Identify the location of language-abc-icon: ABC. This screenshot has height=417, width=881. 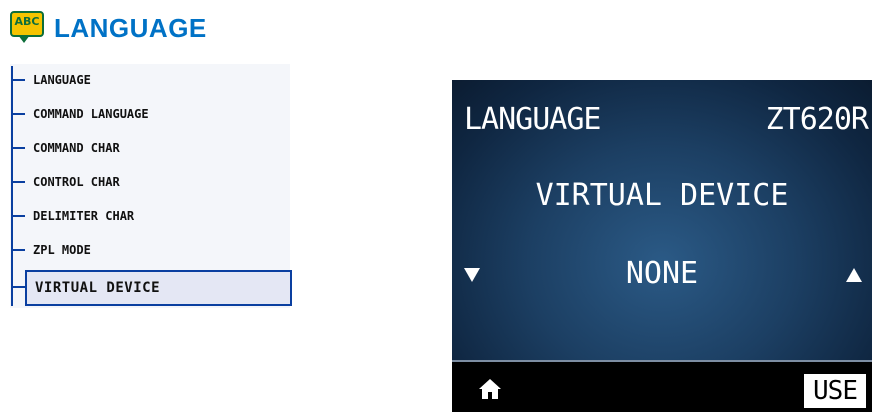
(27, 28).